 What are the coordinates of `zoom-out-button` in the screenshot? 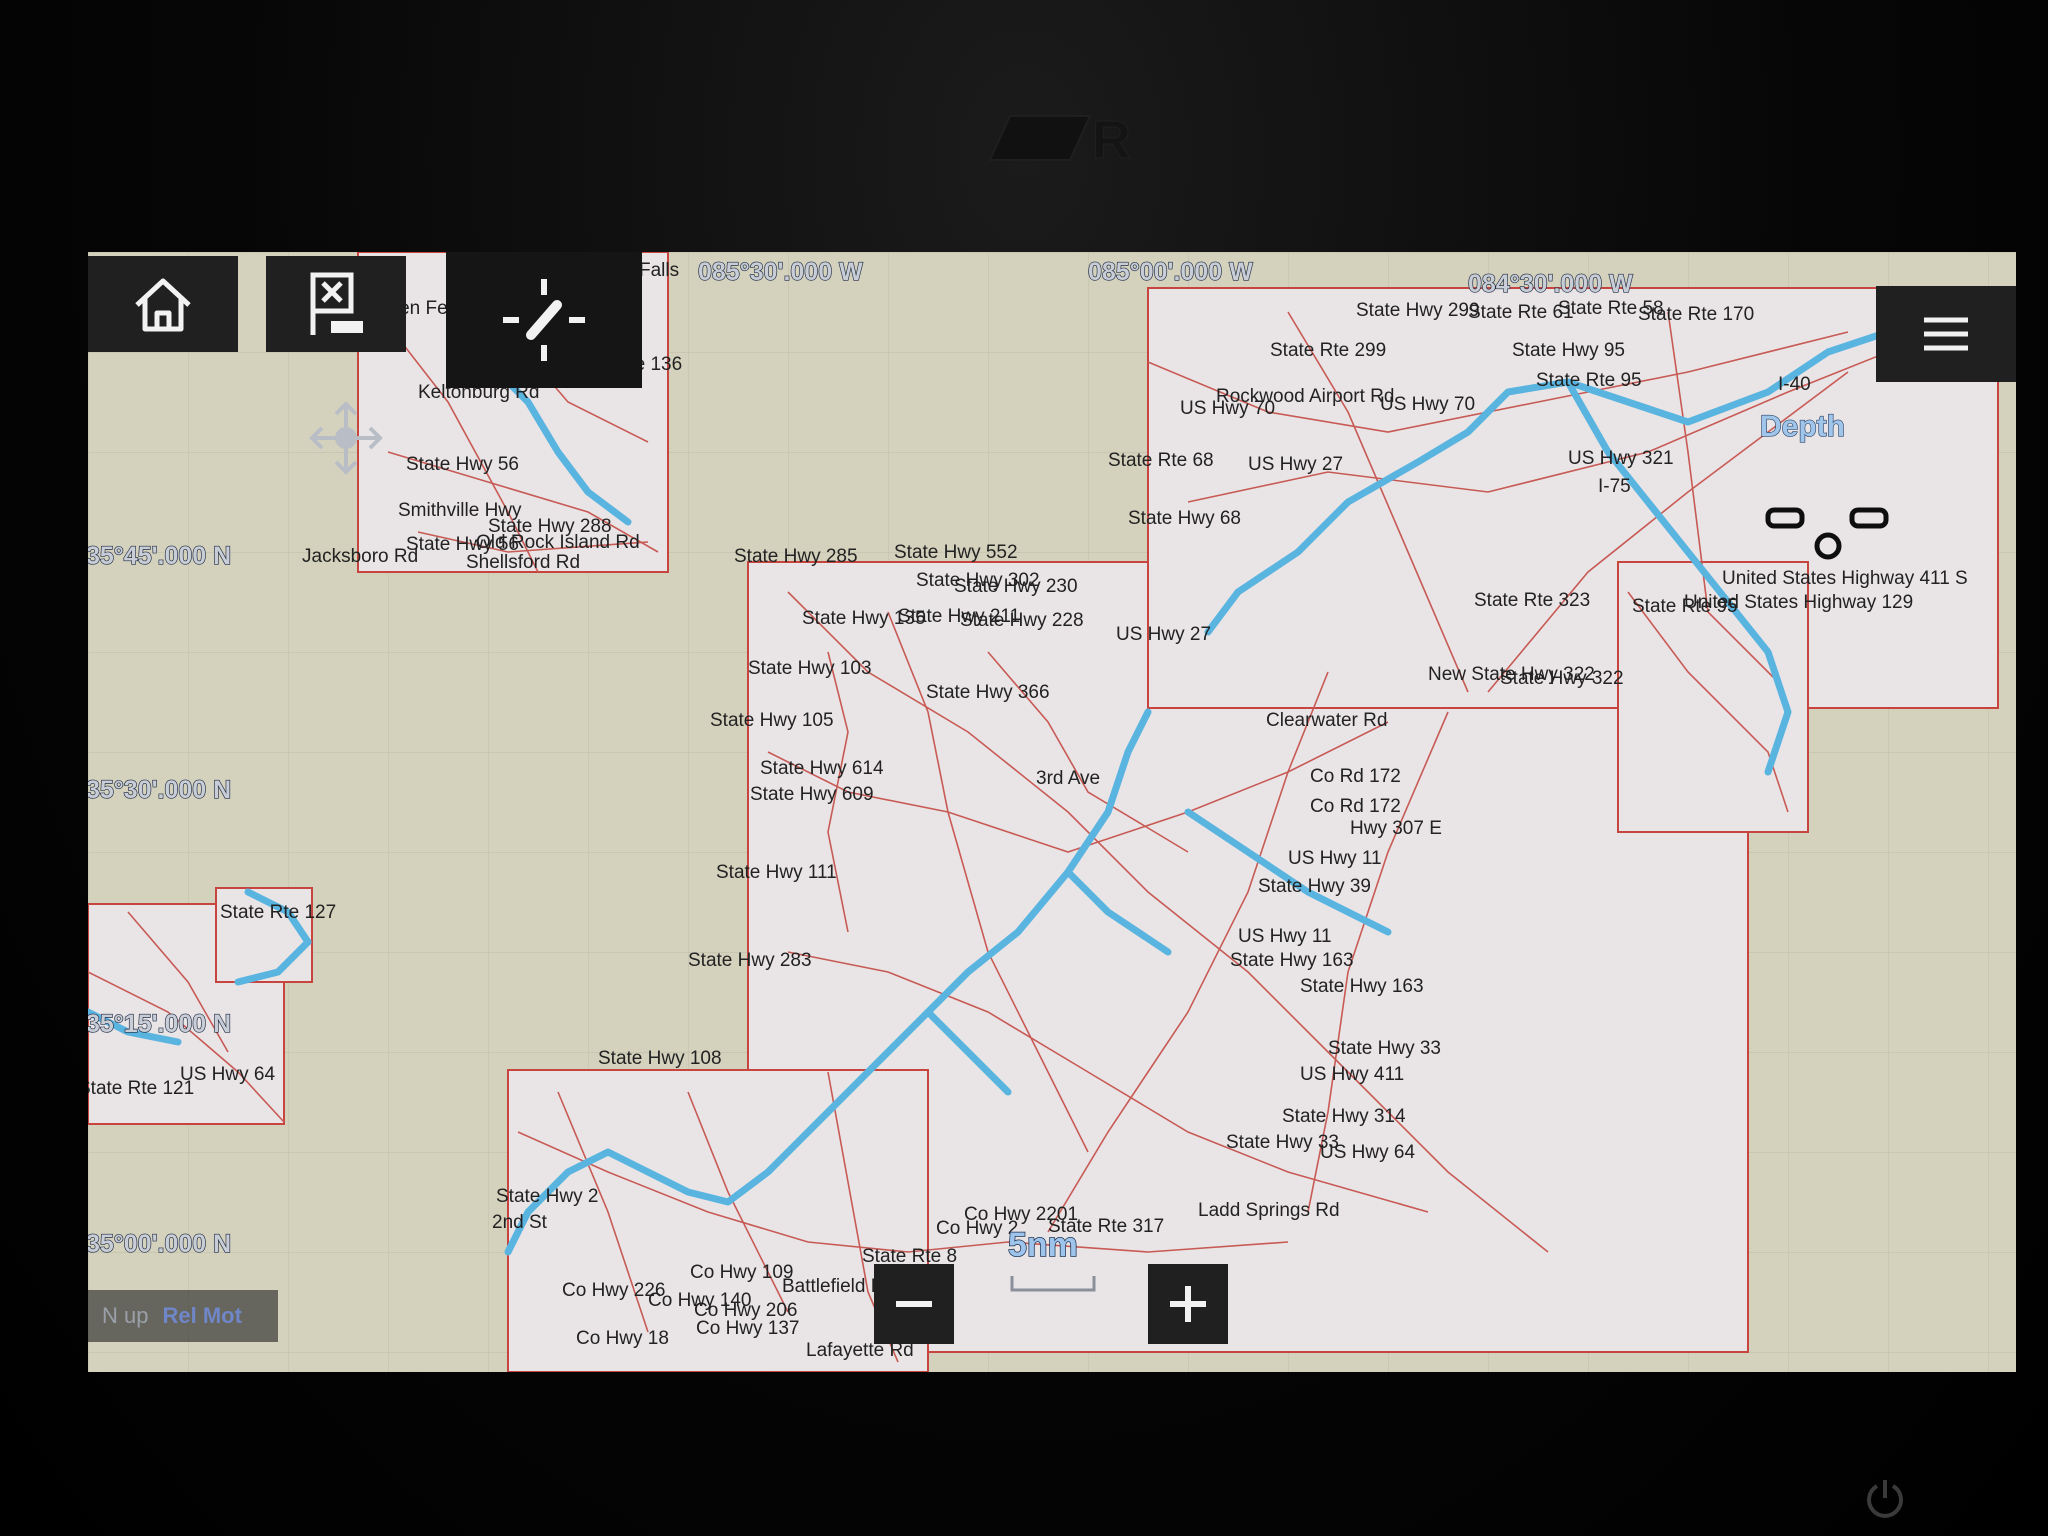 It's located at (914, 1304).